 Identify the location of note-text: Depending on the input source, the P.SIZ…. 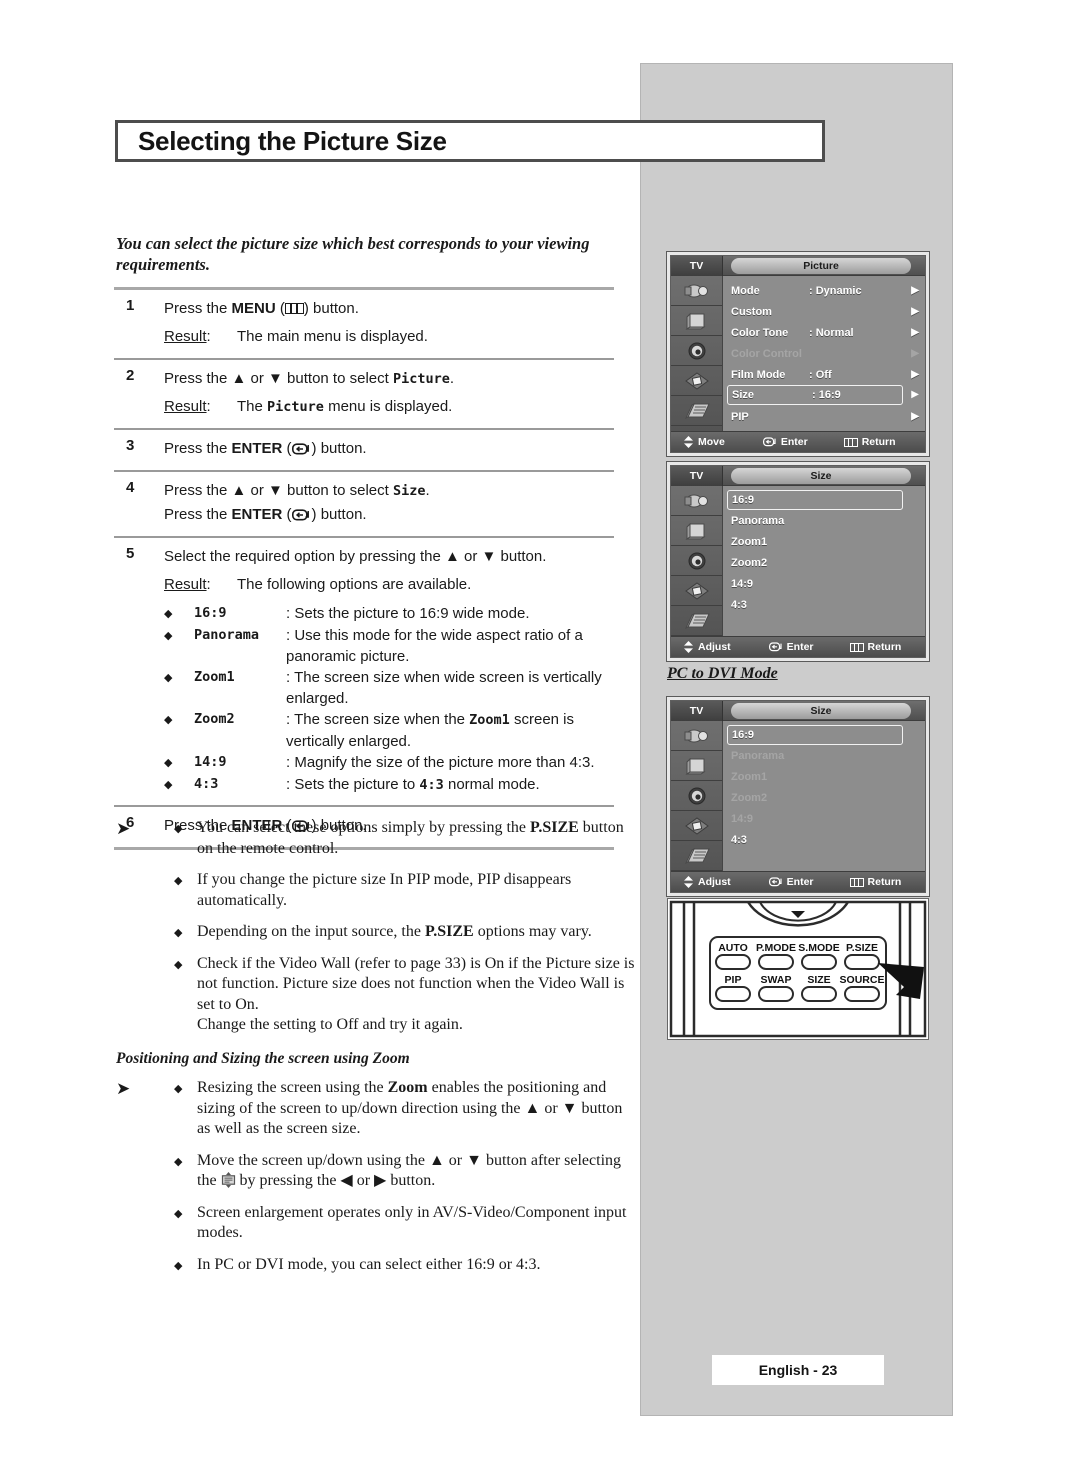
(416, 932).